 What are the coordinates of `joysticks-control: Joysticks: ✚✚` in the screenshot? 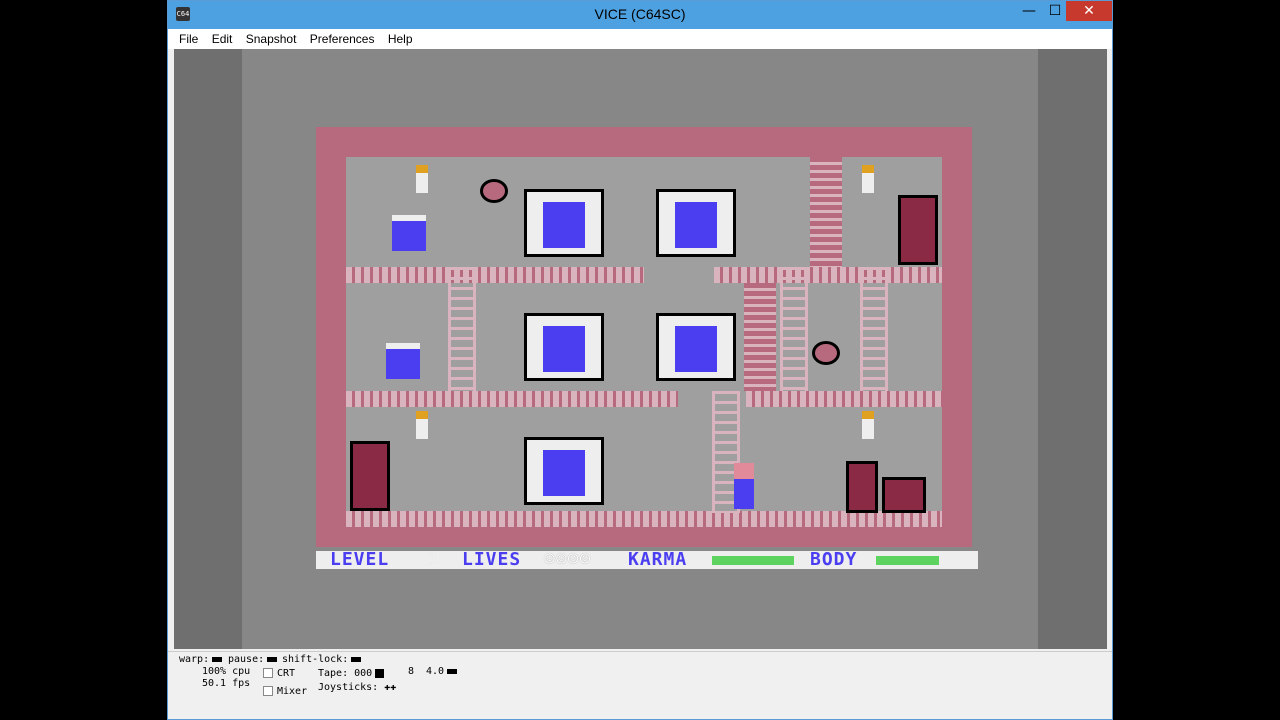 It's located at (357, 687).